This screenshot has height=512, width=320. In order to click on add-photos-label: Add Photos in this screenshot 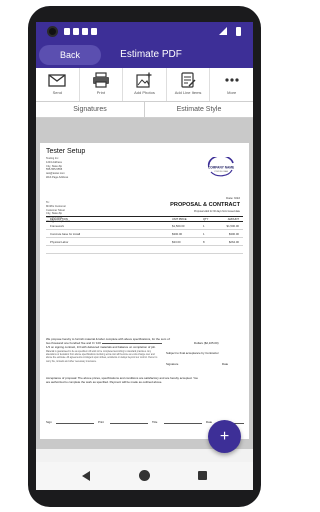, I will do `click(144, 92)`.